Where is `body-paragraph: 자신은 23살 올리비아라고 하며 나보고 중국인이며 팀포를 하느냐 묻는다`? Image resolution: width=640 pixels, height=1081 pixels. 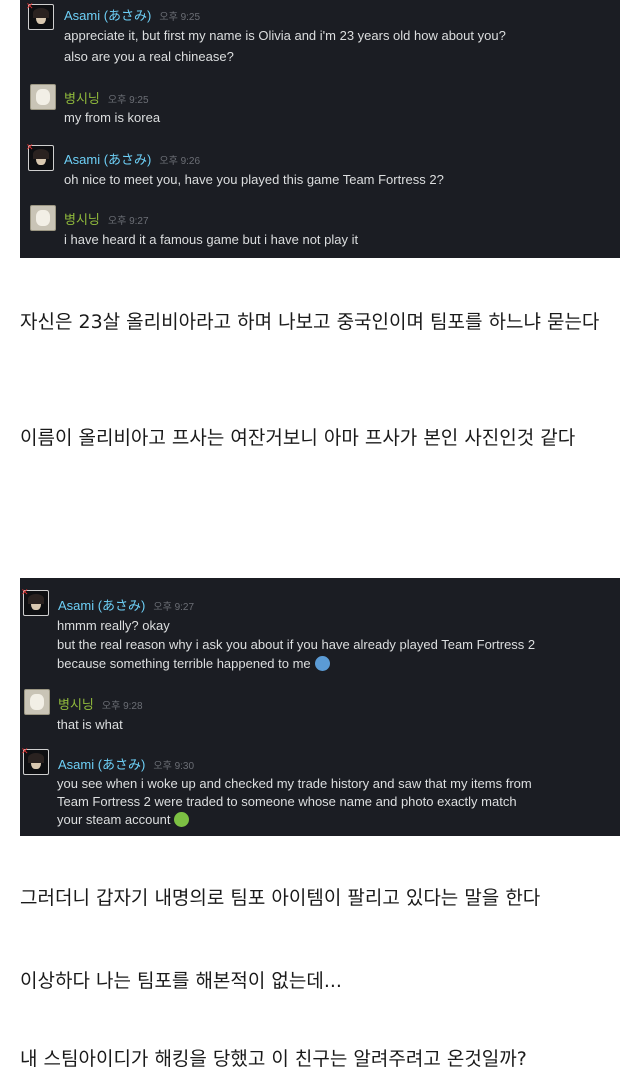
body-paragraph: 자신은 23살 올리비아라고 하며 나보고 중국인이며 팀포를 하느냐 묻는다 is located at coordinates (310, 322).